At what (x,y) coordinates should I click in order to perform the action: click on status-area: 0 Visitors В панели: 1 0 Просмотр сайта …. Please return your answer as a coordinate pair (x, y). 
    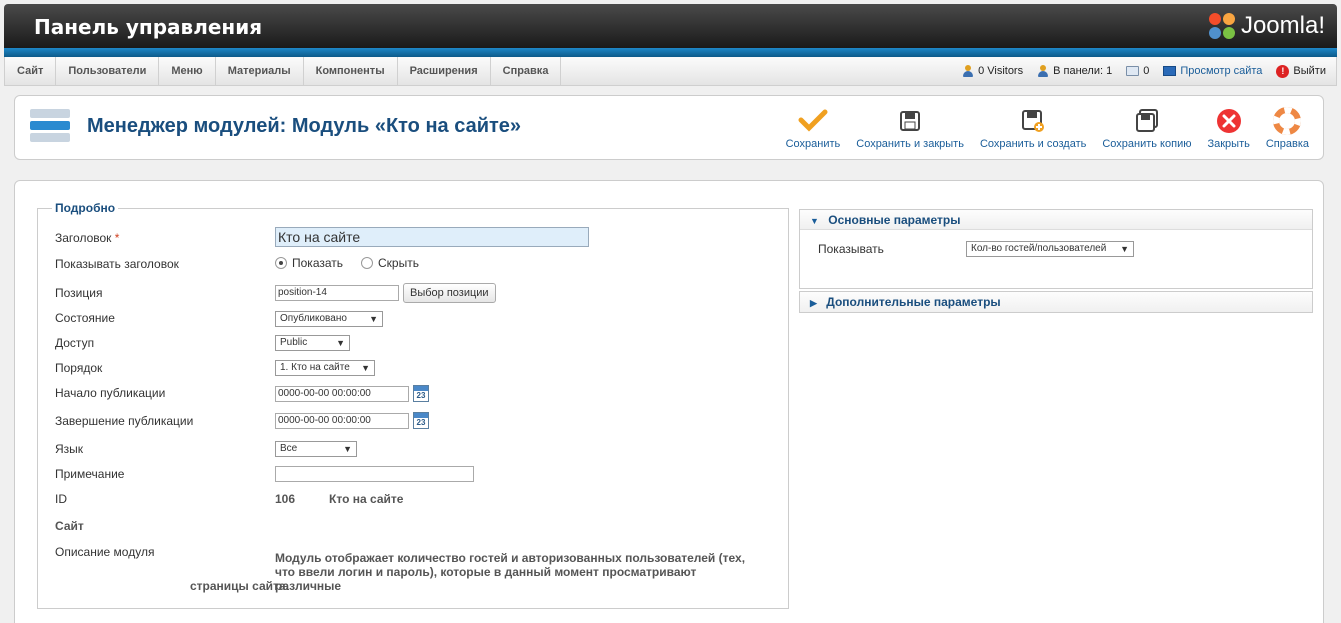
    Looking at the image, I should click on (1144, 71).